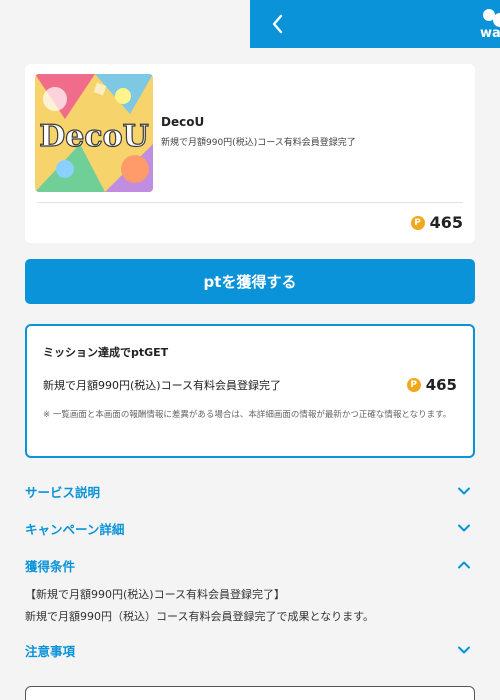  Describe the element at coordinates (50, 566) in the screenshot. I see `section-conditions-title: 獲得条件` at that location.